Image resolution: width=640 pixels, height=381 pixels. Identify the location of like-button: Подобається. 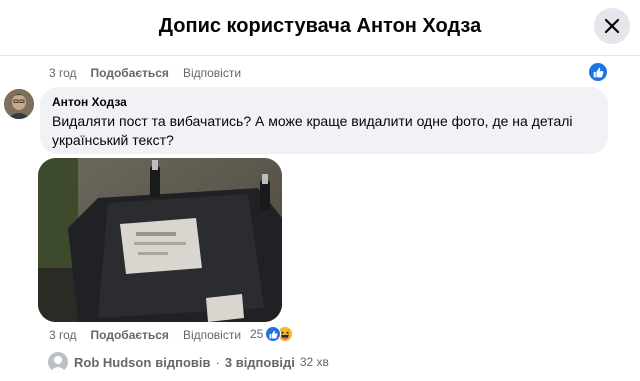
(130, 335).